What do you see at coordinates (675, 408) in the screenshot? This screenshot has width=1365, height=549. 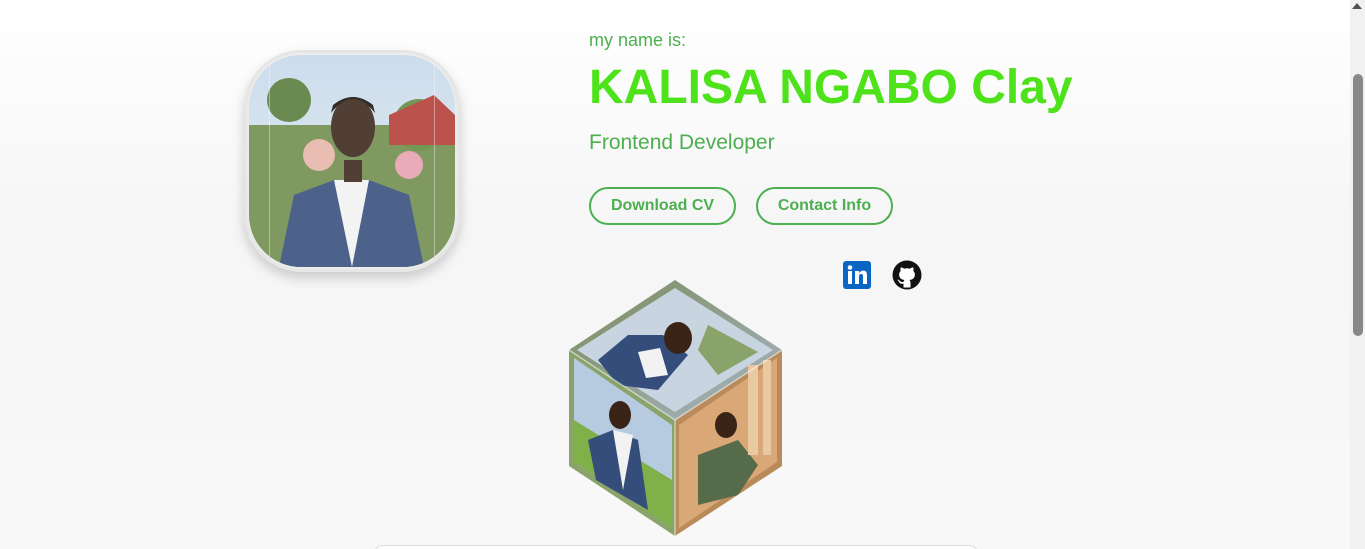 I see `photo-cube` at bounding box center [675, 408].